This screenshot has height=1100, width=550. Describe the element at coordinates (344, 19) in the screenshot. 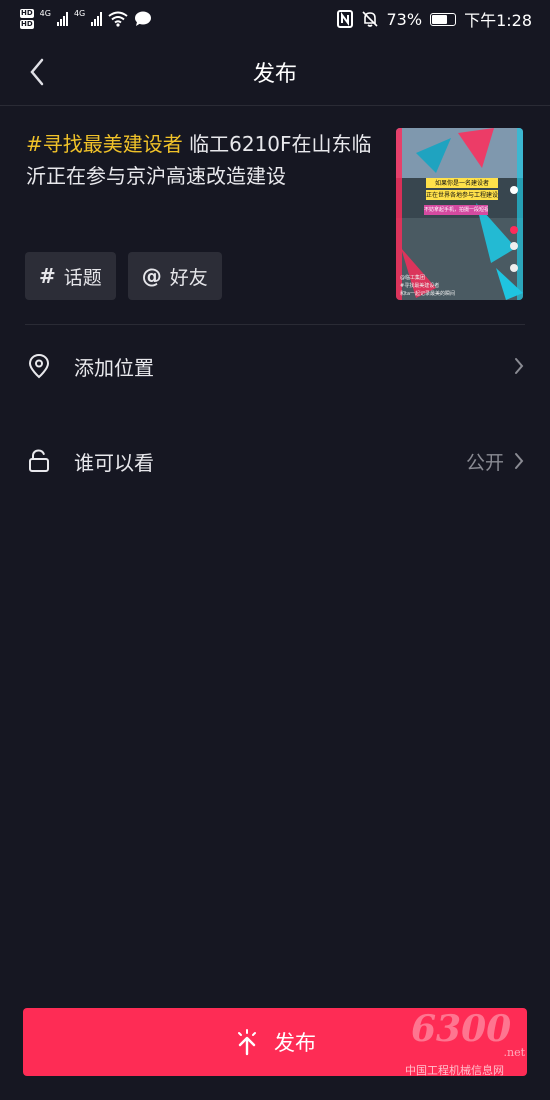

I see `nfc-icon` at that location.